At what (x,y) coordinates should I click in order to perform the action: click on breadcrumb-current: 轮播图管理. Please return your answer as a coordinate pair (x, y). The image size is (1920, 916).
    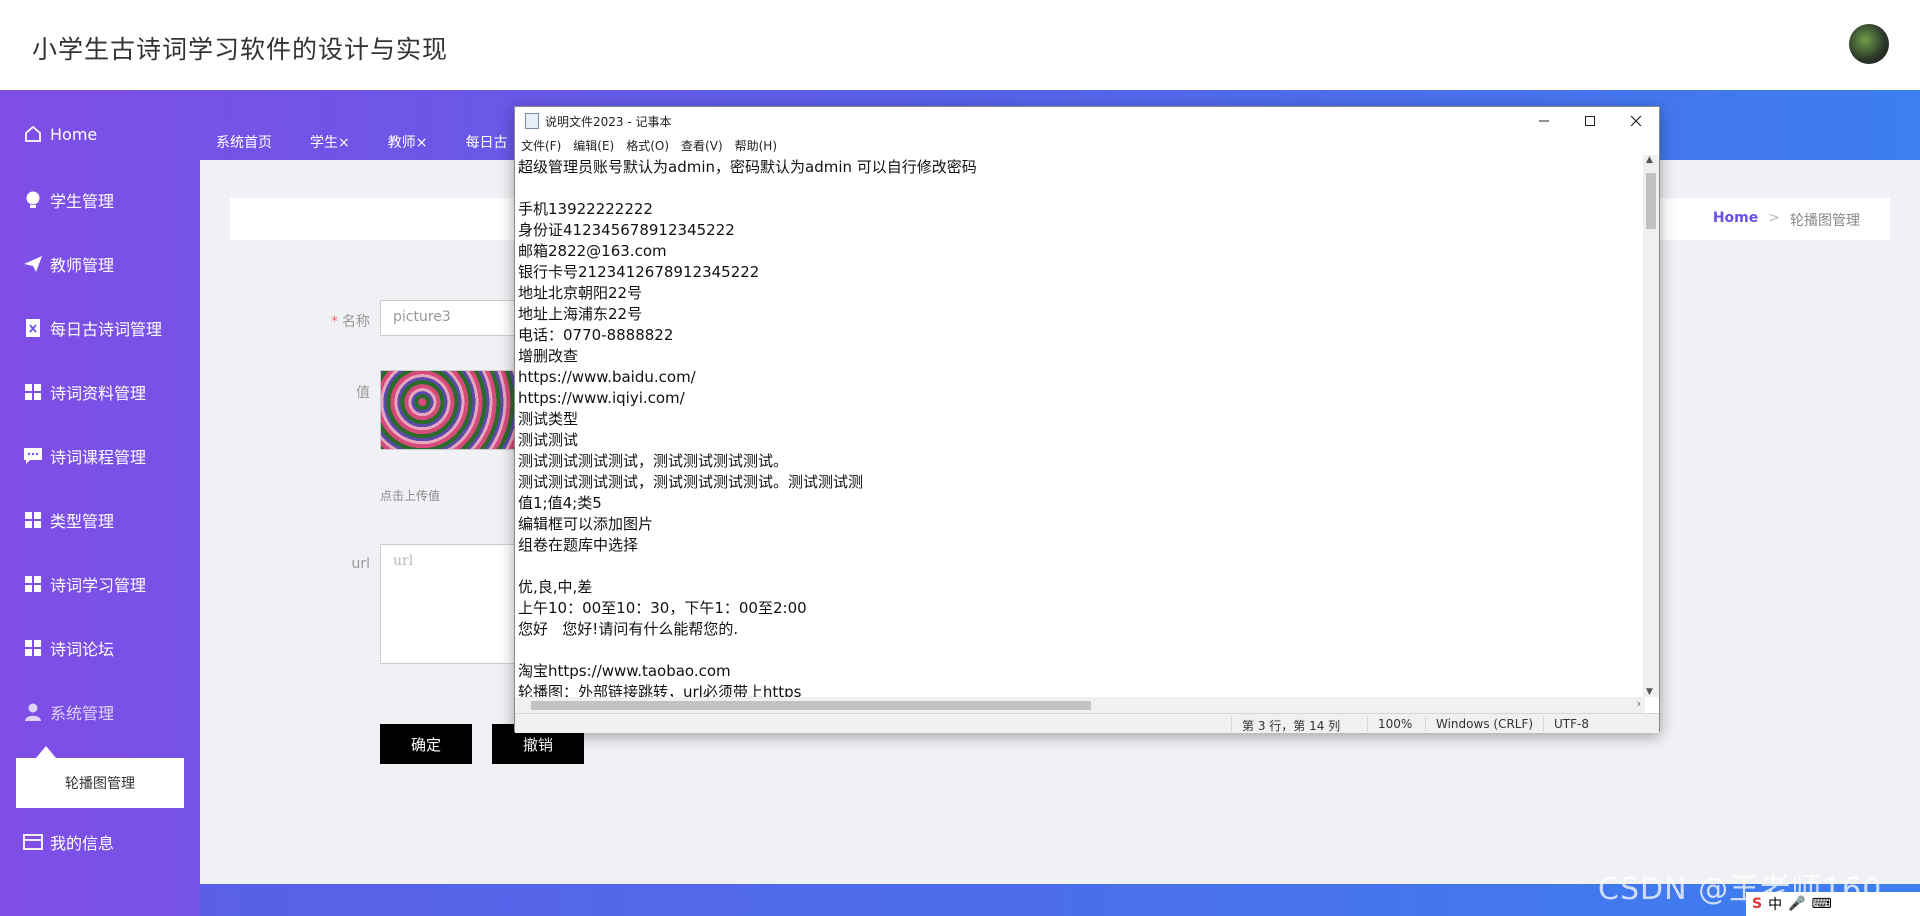
    Looking at the image, I should click on (1825, 221).